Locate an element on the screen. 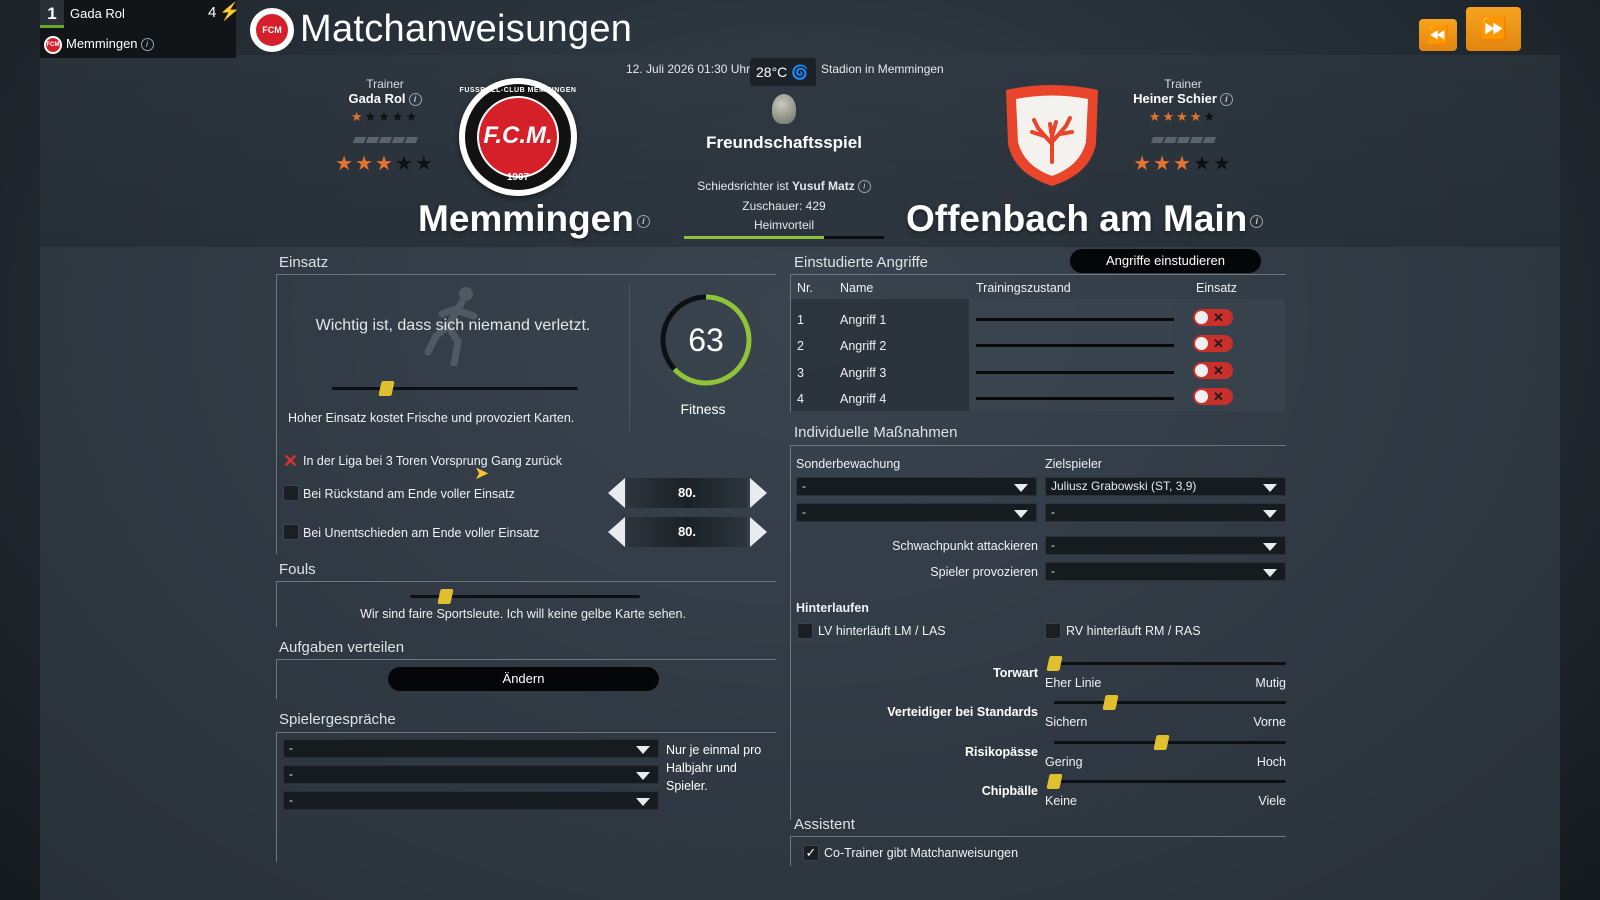 Image resolution: width=1600 pixels, height=900 pixels. rv-hinterlaeuft-checkbox is located at coordinates (1053, 631).